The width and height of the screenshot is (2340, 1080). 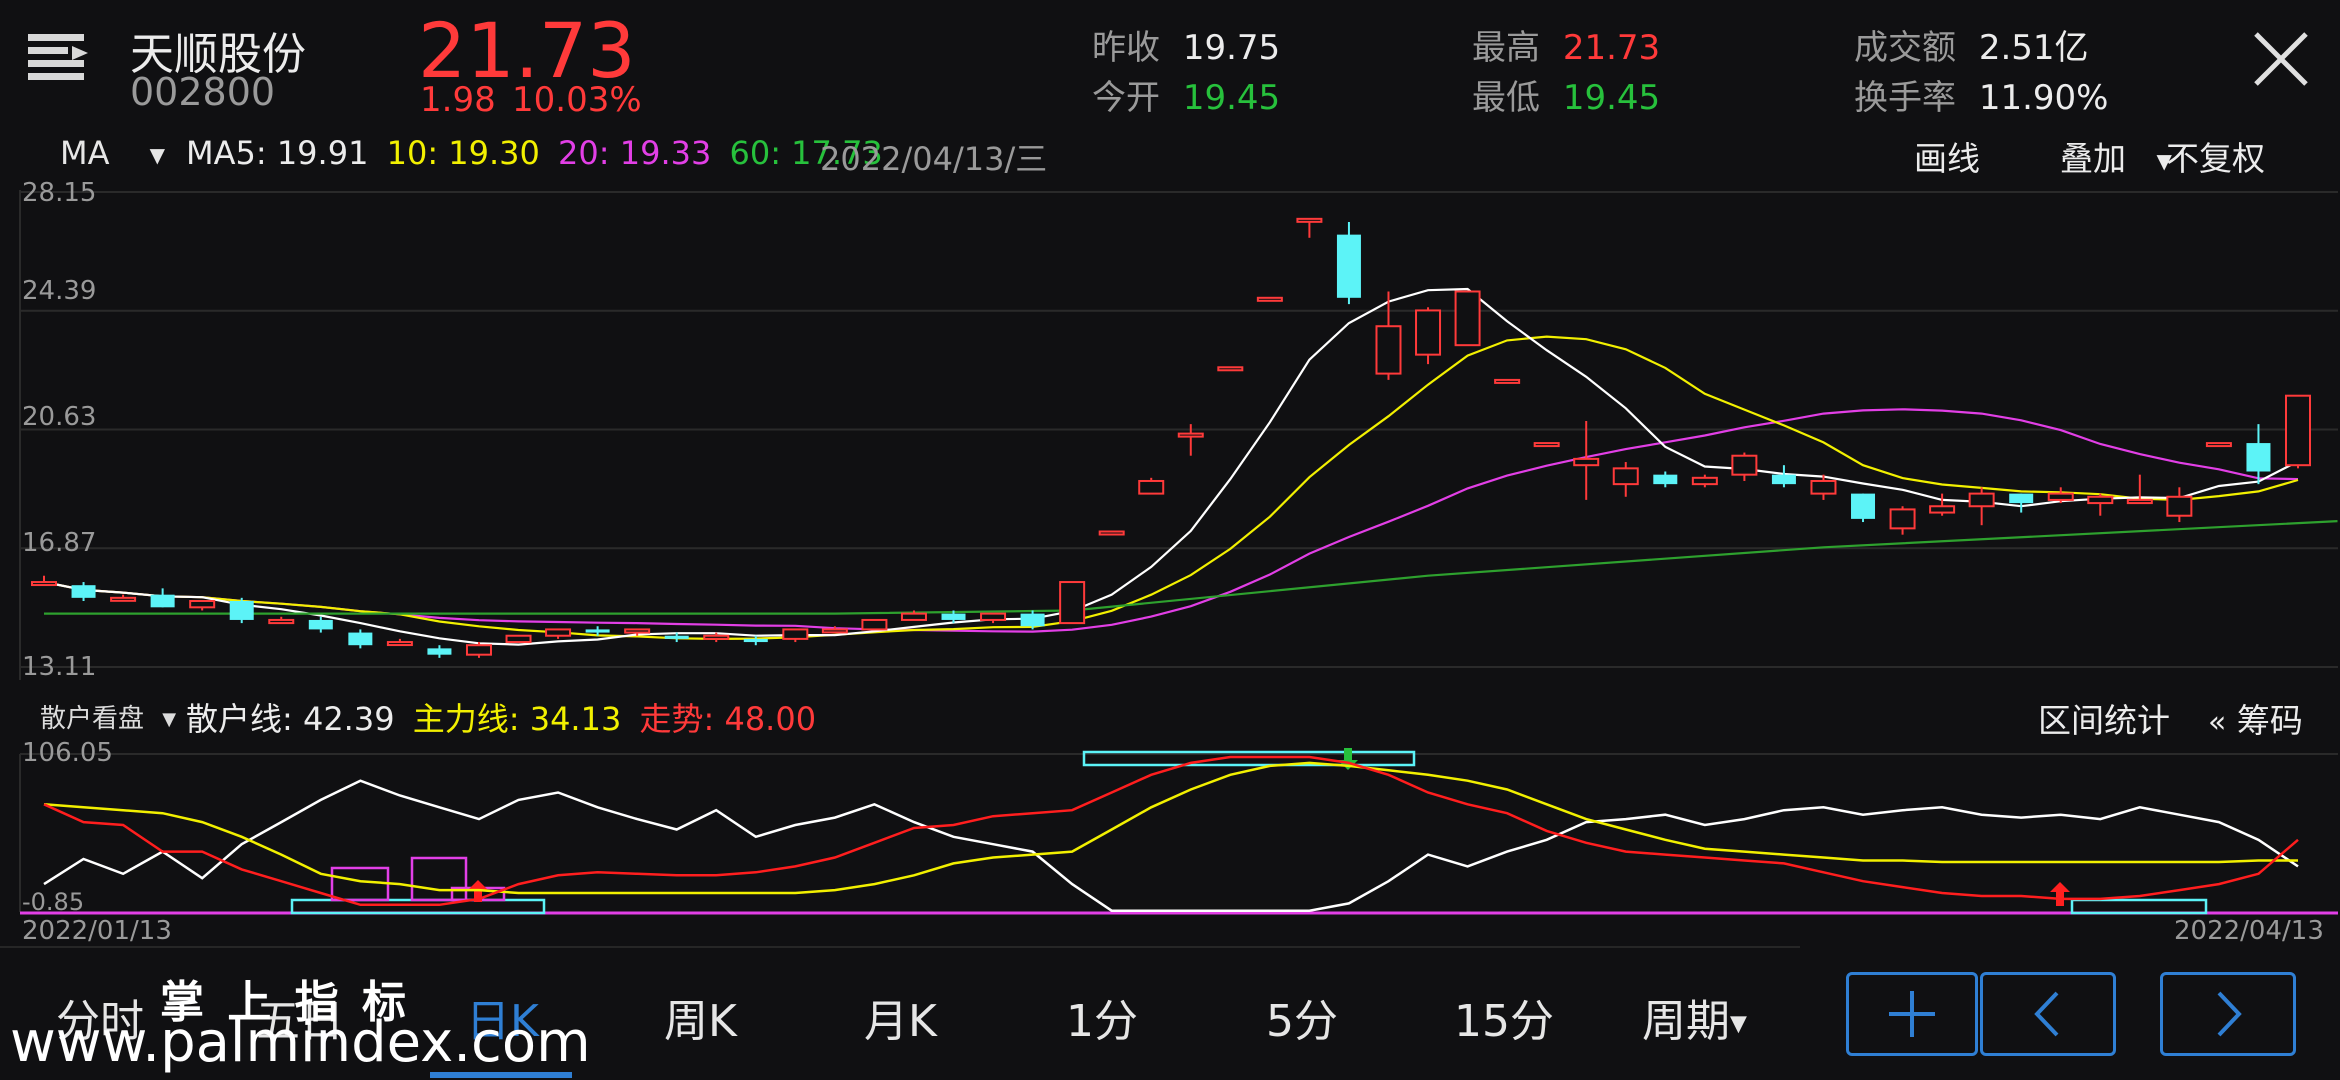 What do you see at coordinates (1905, 98) in the screenshot?
I see `stat-label: 换手率` at bounding box center [1905, 98].